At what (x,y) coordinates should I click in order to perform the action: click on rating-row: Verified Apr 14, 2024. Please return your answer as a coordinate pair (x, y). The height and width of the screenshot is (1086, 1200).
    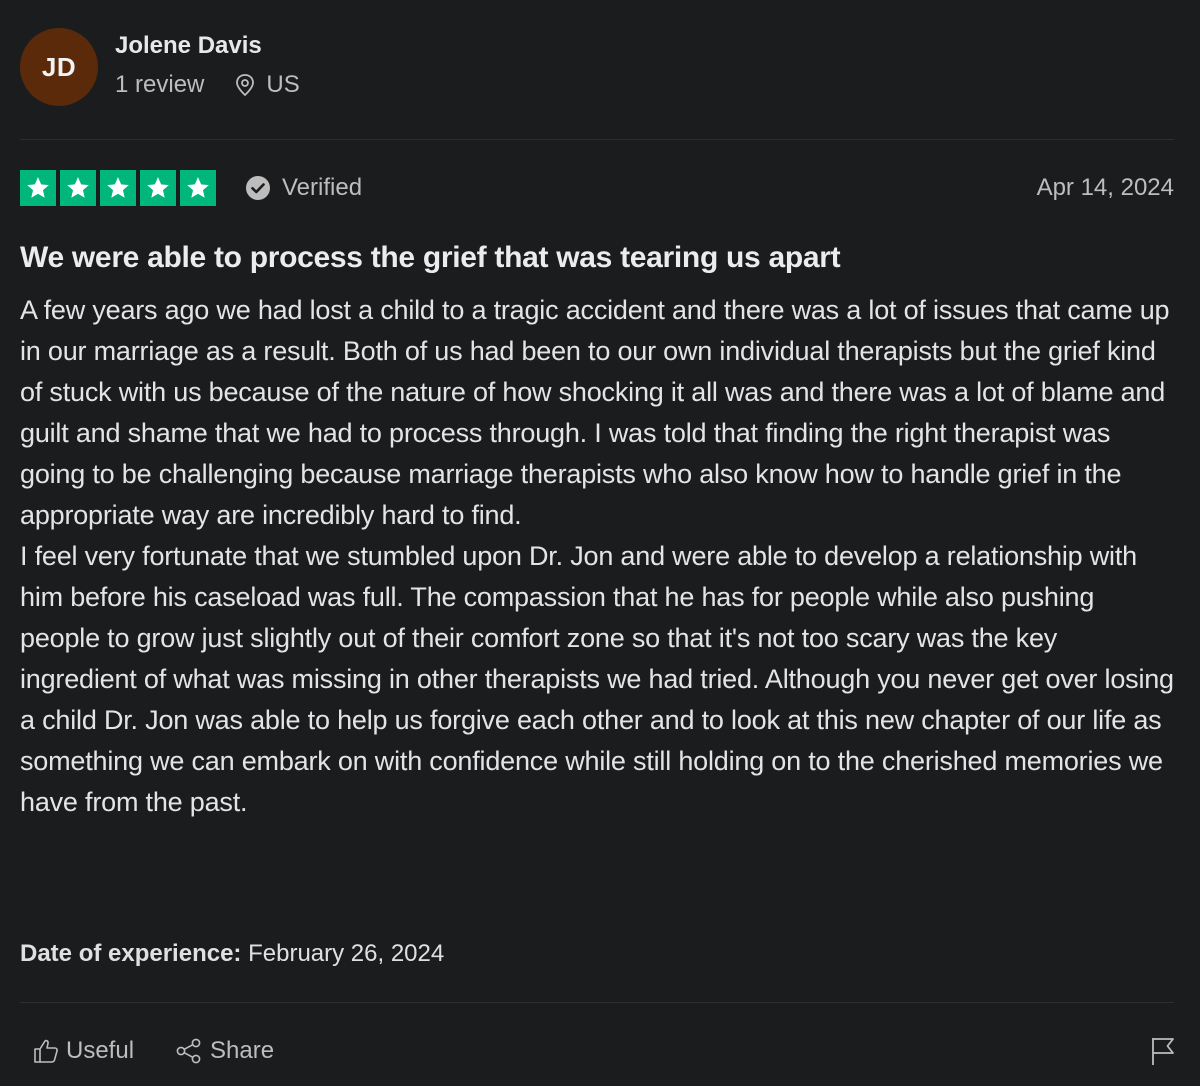
    Looking at the image, I should click on (597, 188).